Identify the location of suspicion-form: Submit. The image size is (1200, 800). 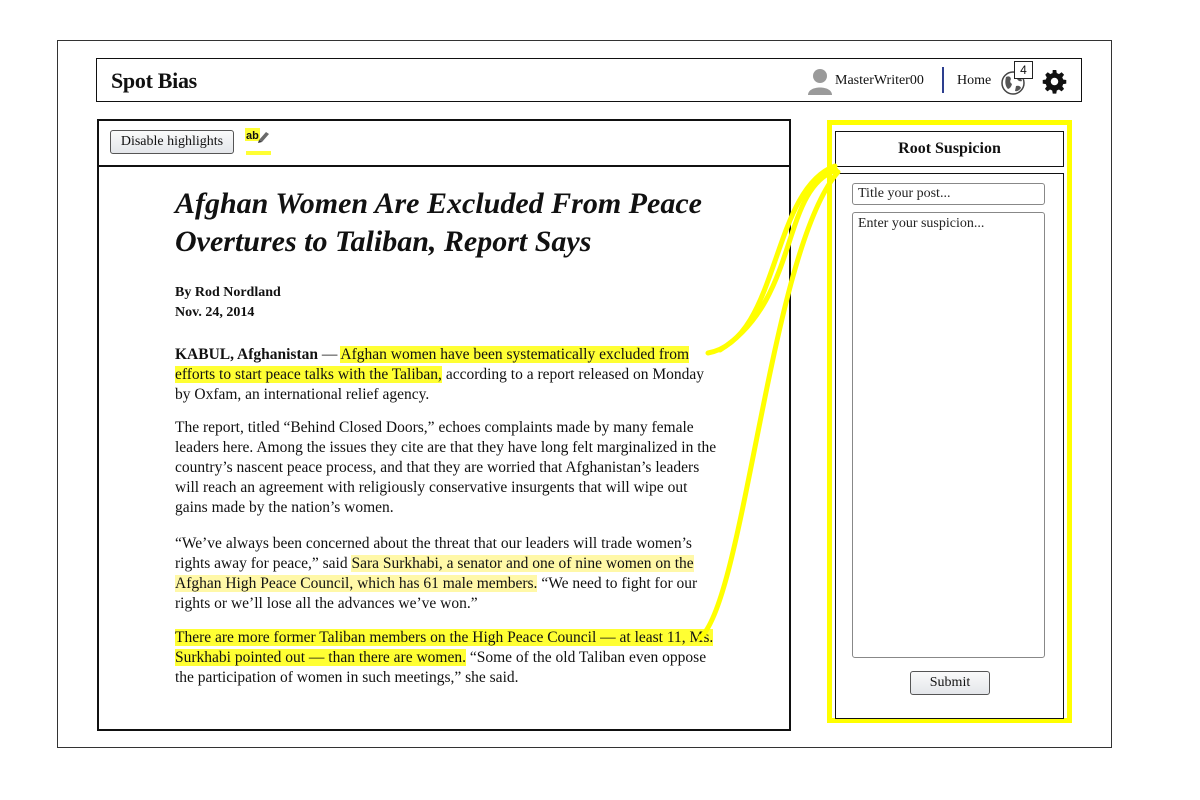
(949, 446).